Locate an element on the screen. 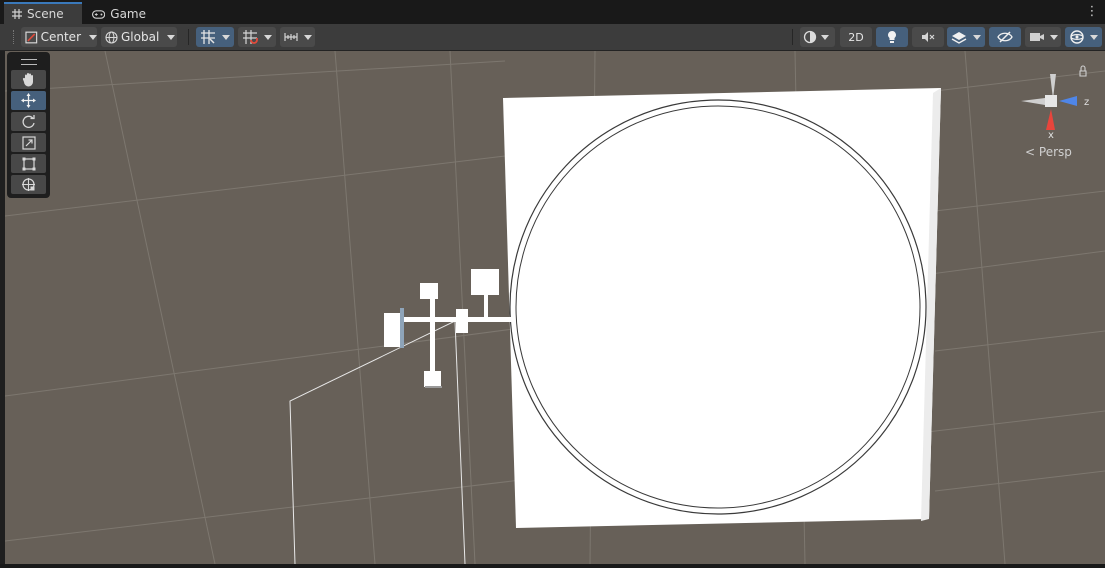 This screenshot has width=1105, height=568. transform-tool-button is located at coordinates (28, 184).